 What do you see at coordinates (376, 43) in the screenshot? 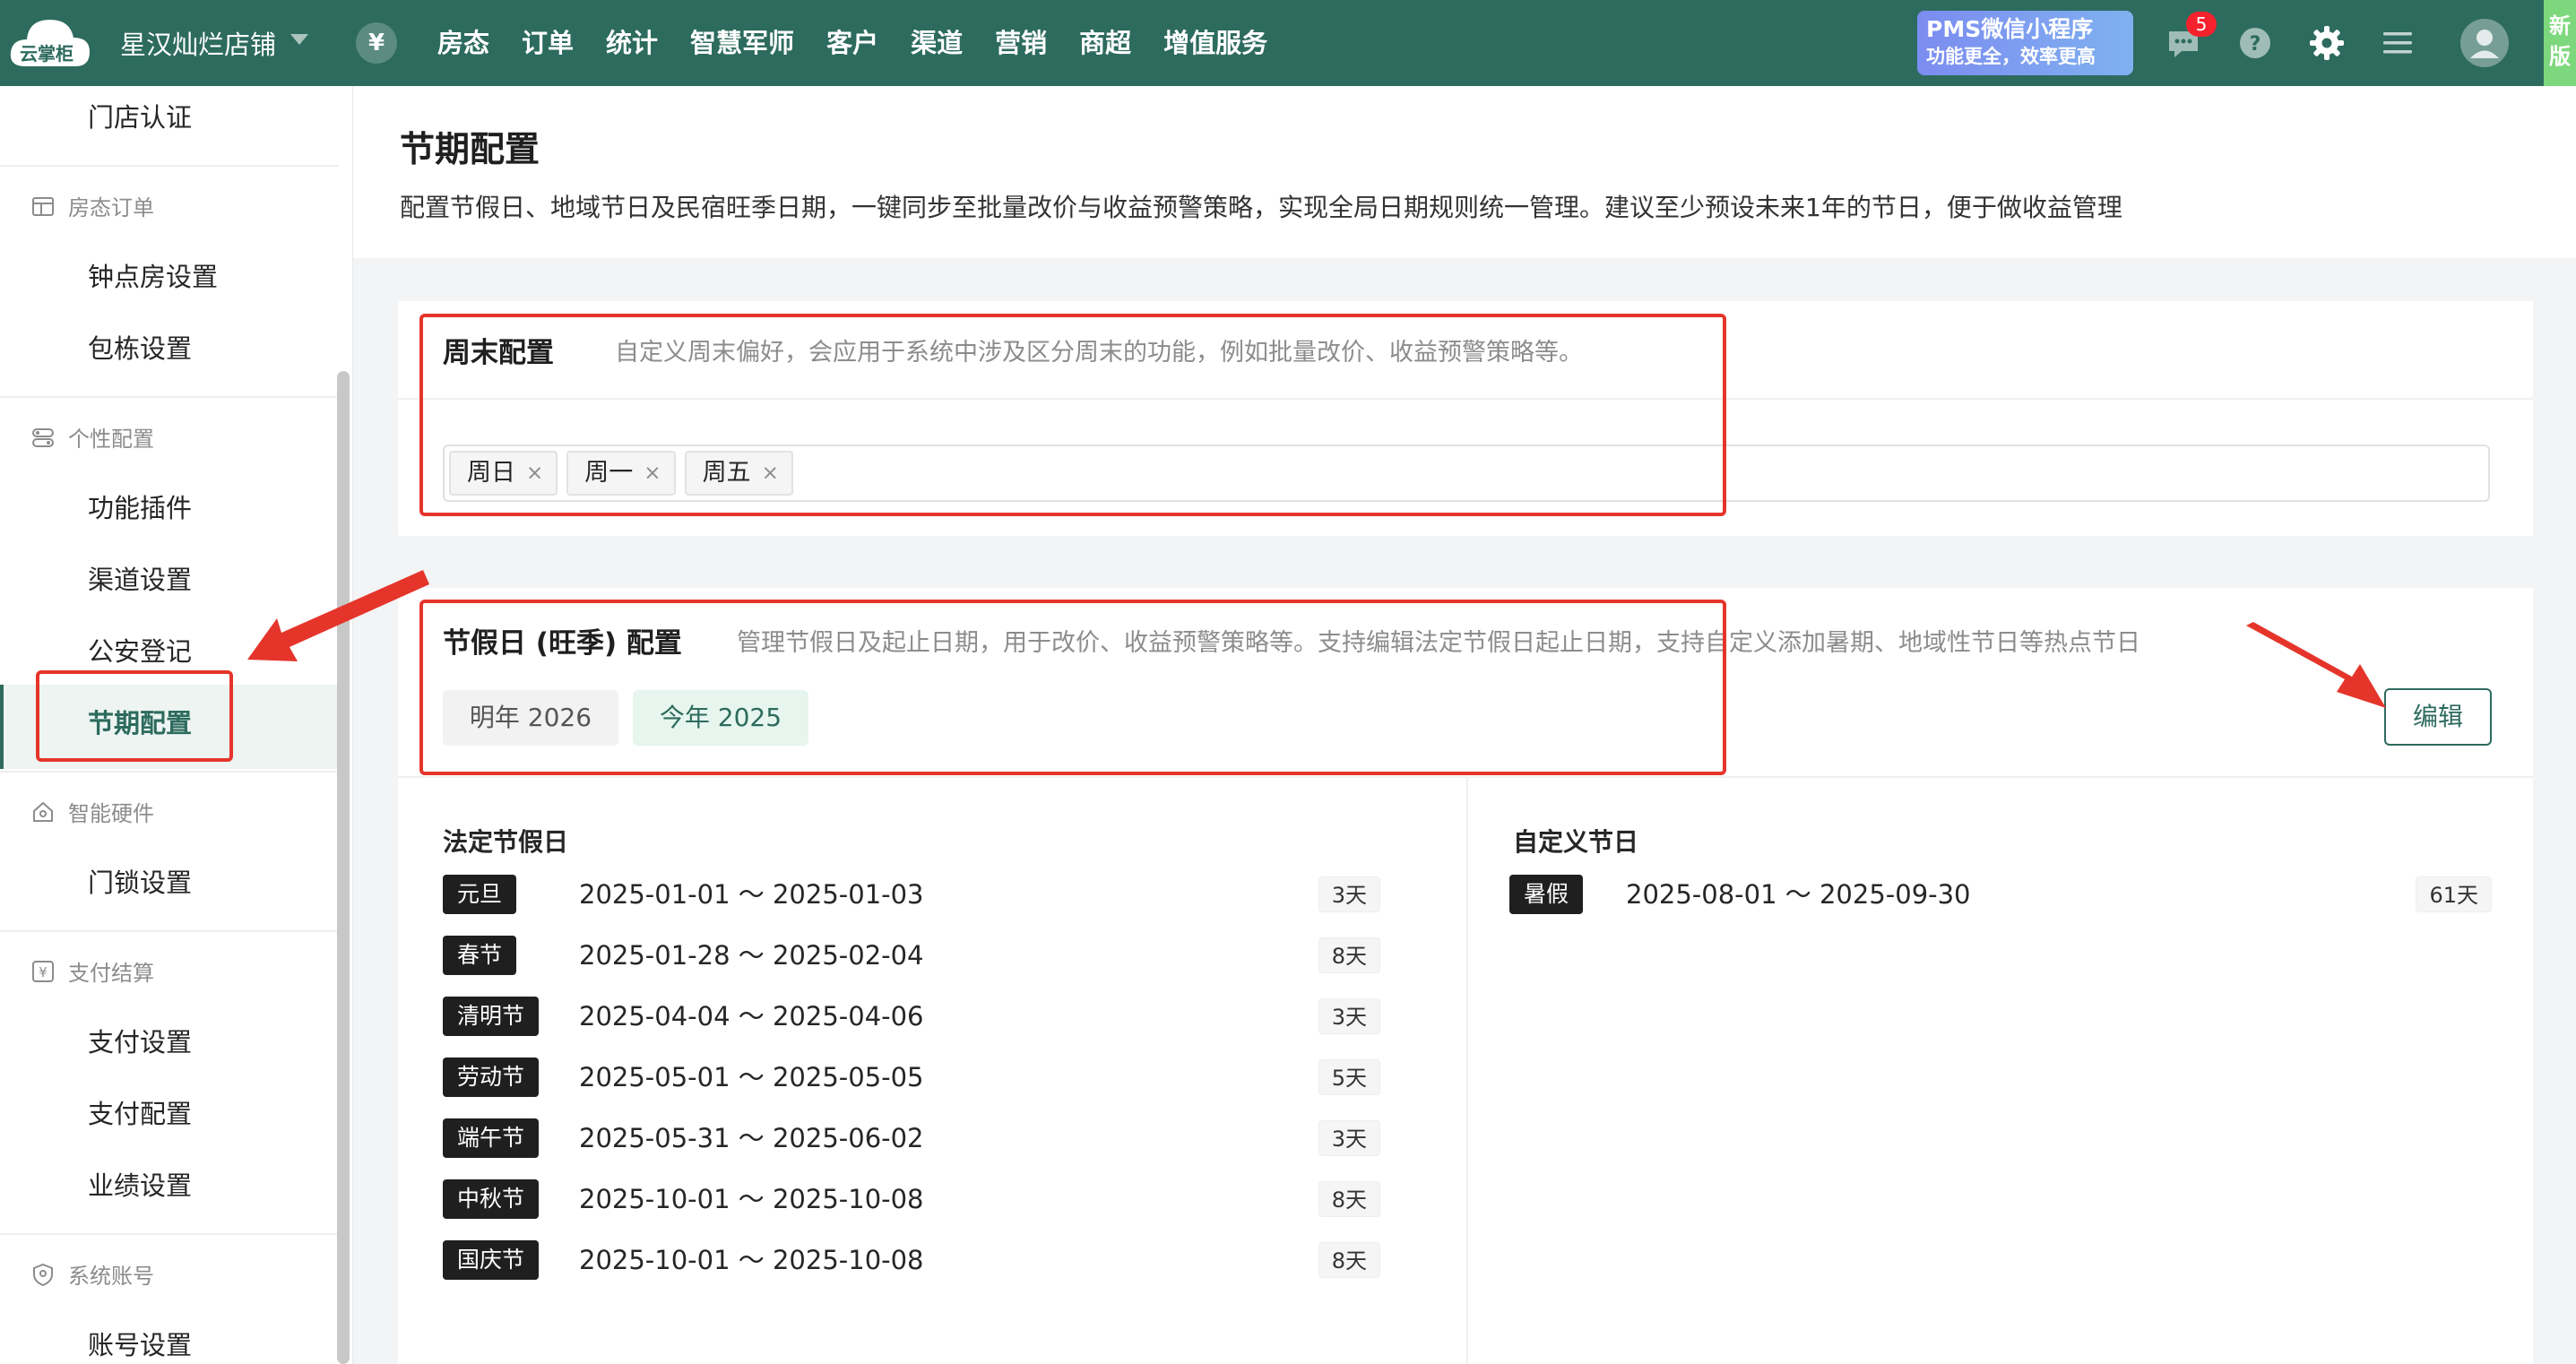
I see `currency-button: ¥` at bounding box center [376, 43].